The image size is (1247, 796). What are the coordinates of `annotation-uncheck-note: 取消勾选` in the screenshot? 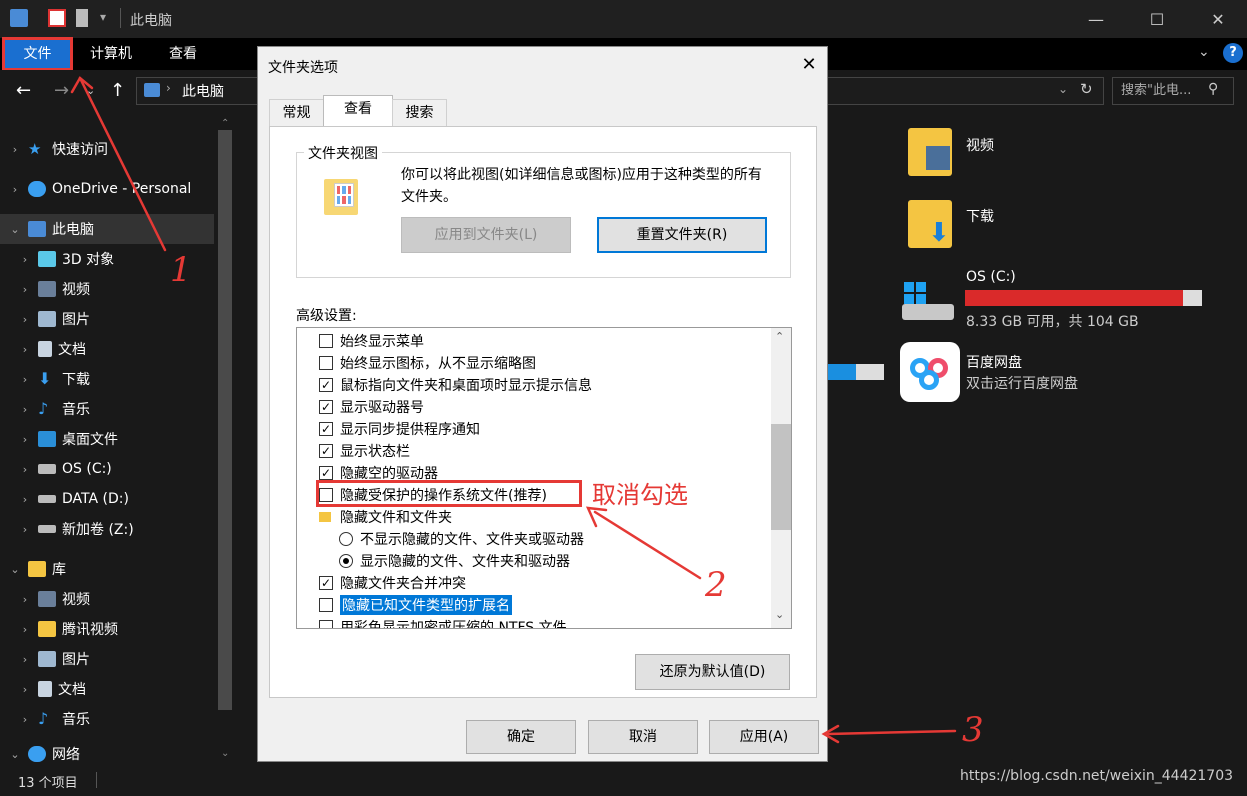 It's located at (640, 495).